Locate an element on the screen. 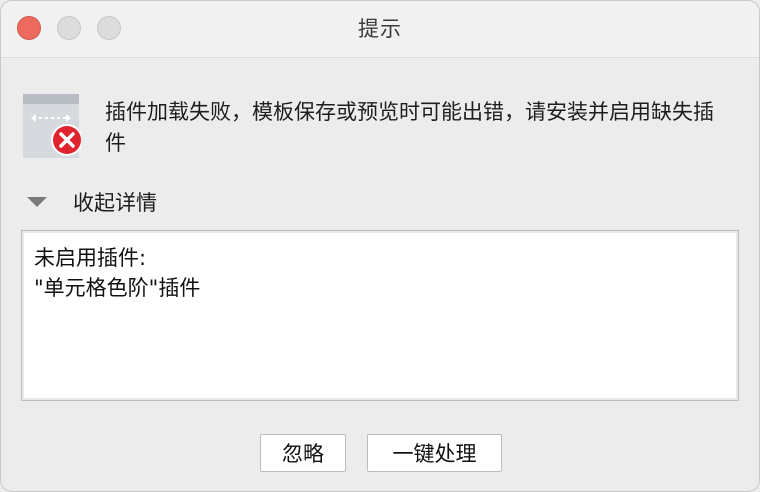 Image resolution: width=760 pixels, height=492 pixels. details-line: "单元格色阶"插件 is located at coordinates (117, 288).